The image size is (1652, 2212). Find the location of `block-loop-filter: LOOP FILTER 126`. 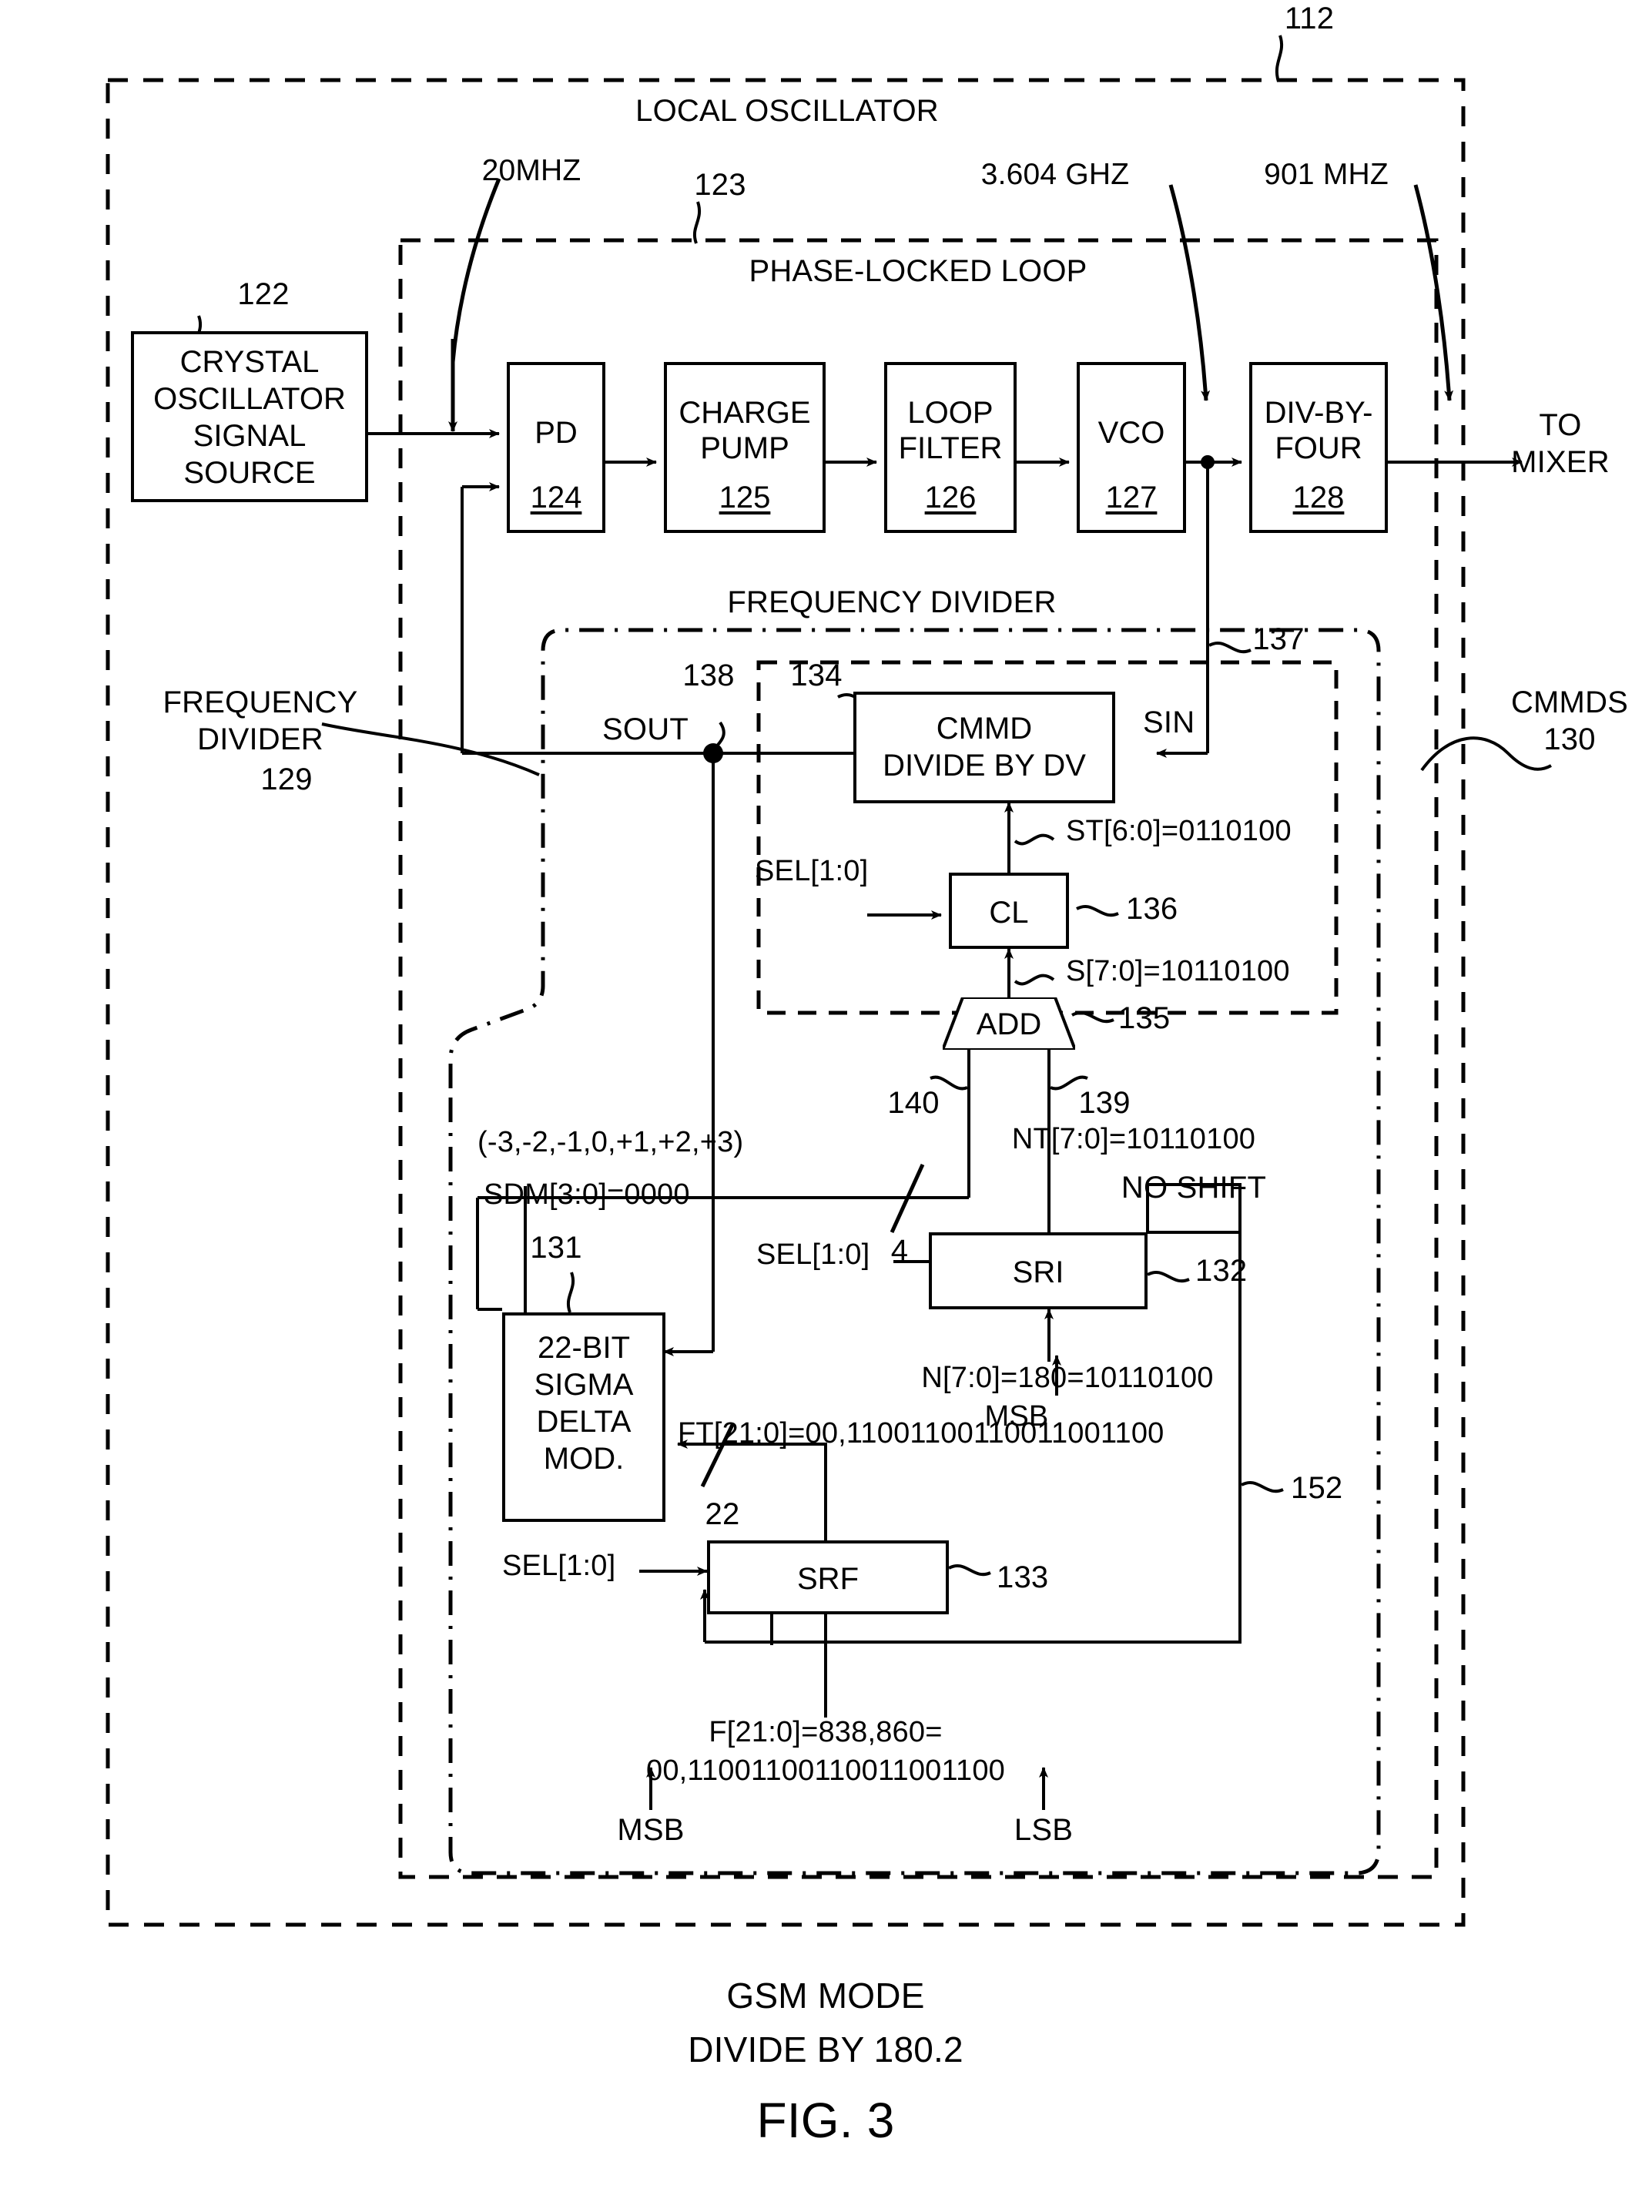

block-loop-filter: LOOP FILTER 126 is located at coordinates (950, 447).